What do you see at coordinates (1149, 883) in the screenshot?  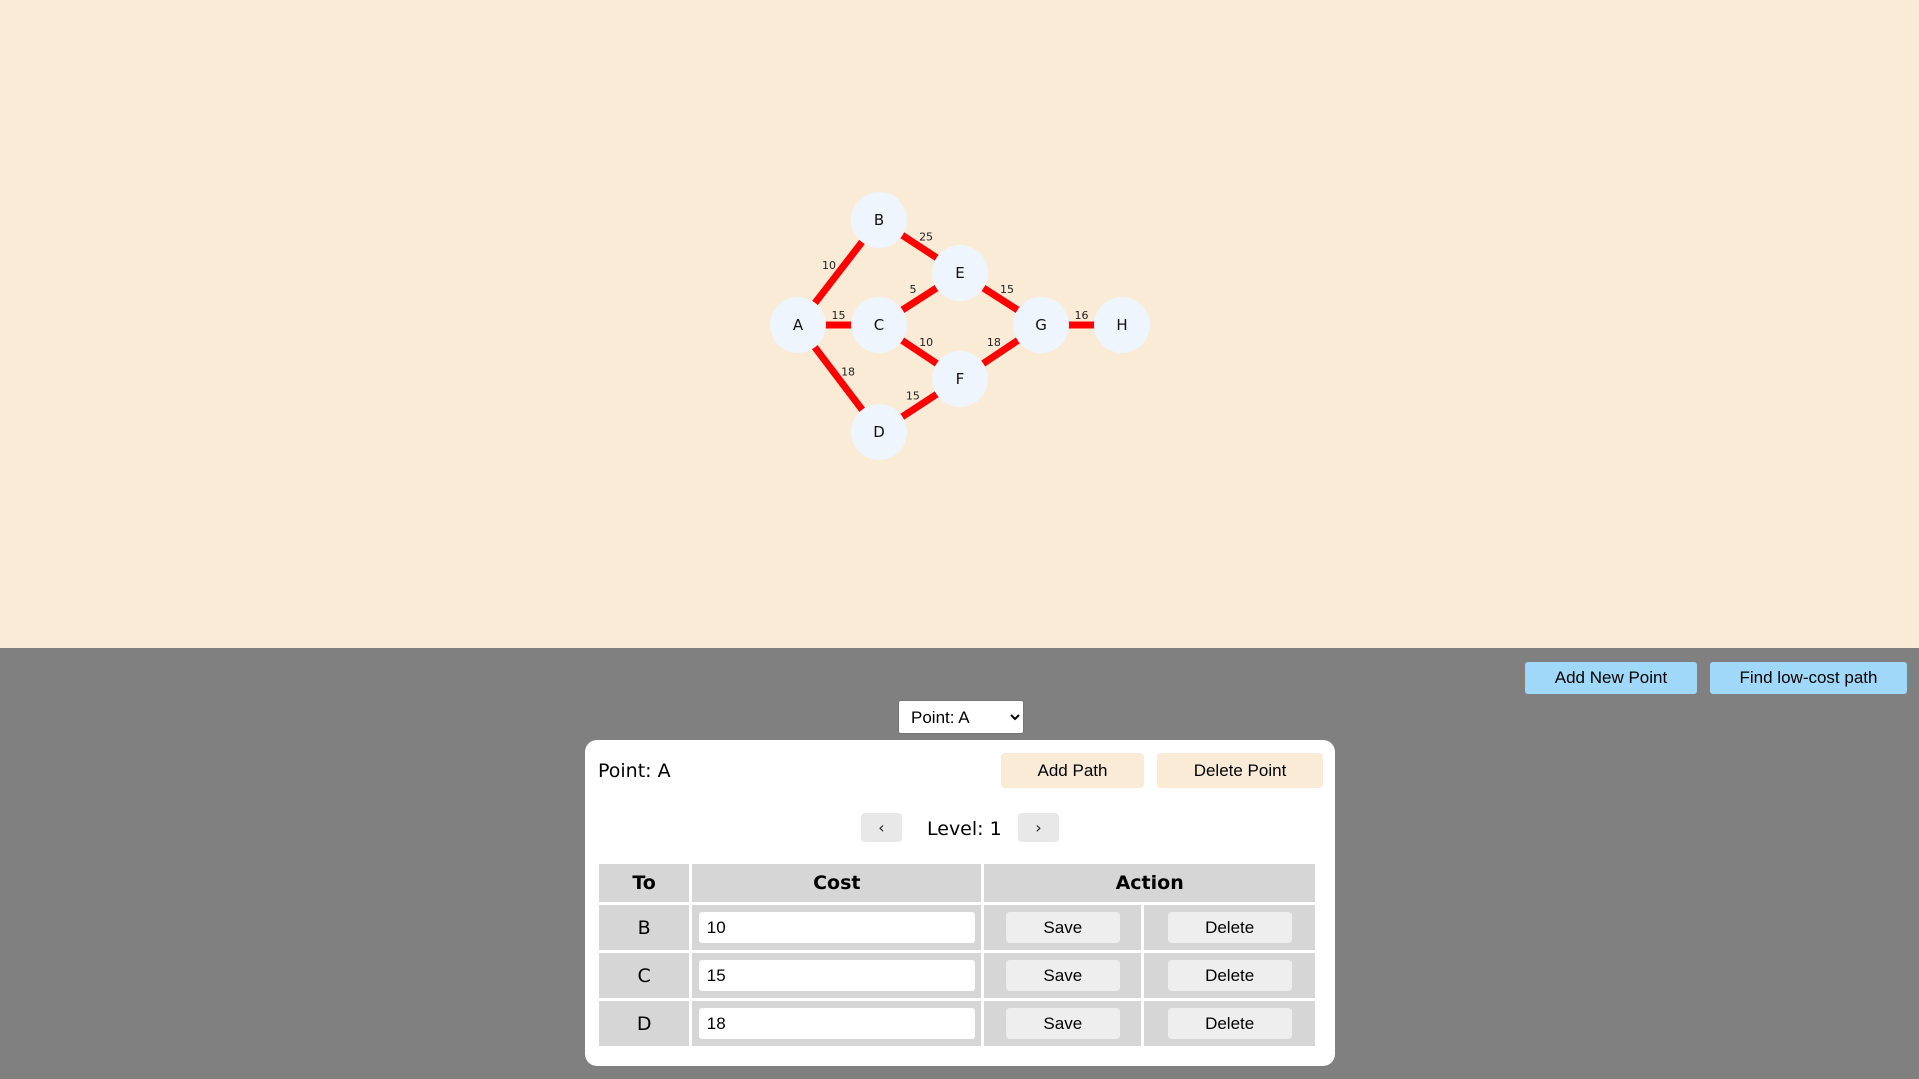 I see `header-action: Action` at bounding box center [1149, 883].